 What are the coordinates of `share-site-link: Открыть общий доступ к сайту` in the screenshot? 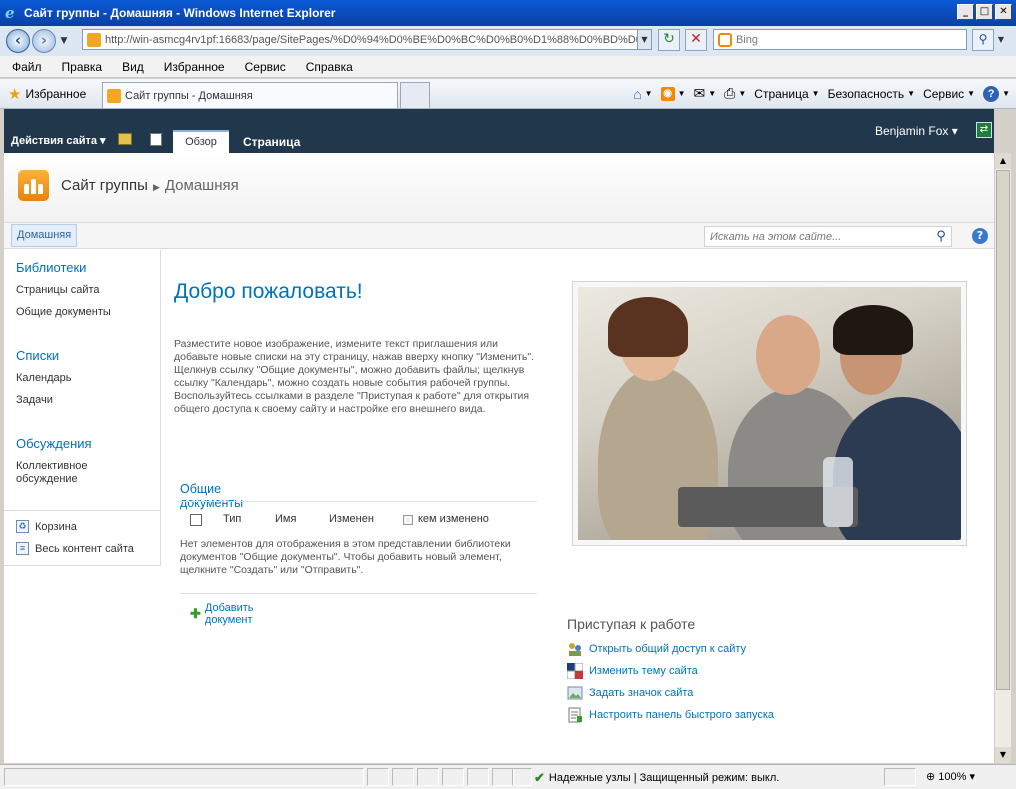 It's located at (656, 649).